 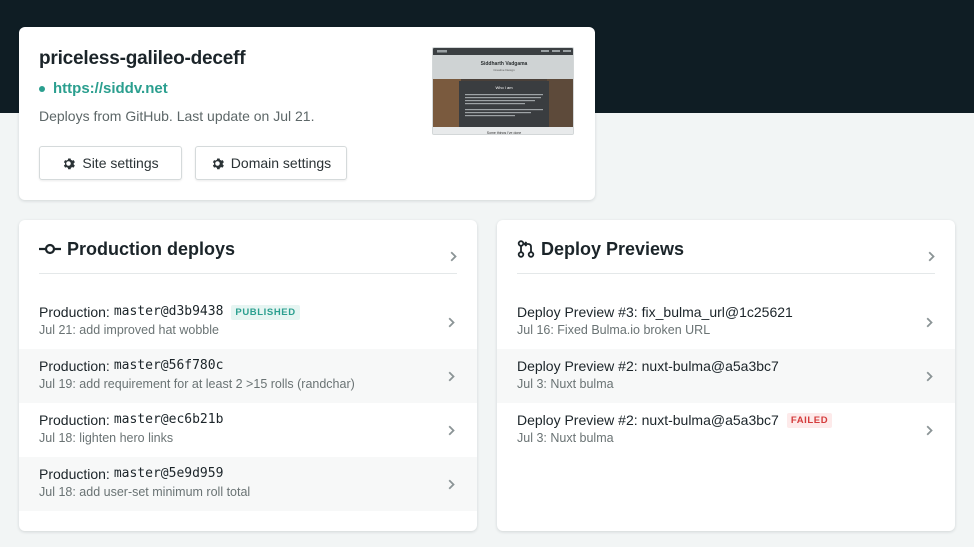 What do you see at coordinates (613, 249) in the screenshot?
I see `deploy-previews-title: Deploy Previews` at bounding box center [613, 249].